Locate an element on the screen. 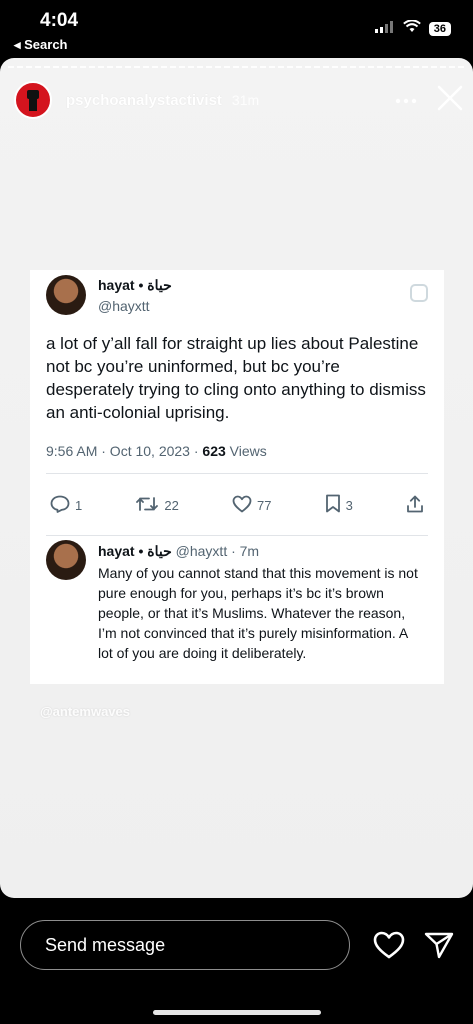 The image size is (473, 1024). heart-icon is located at coordinates (242, 505).